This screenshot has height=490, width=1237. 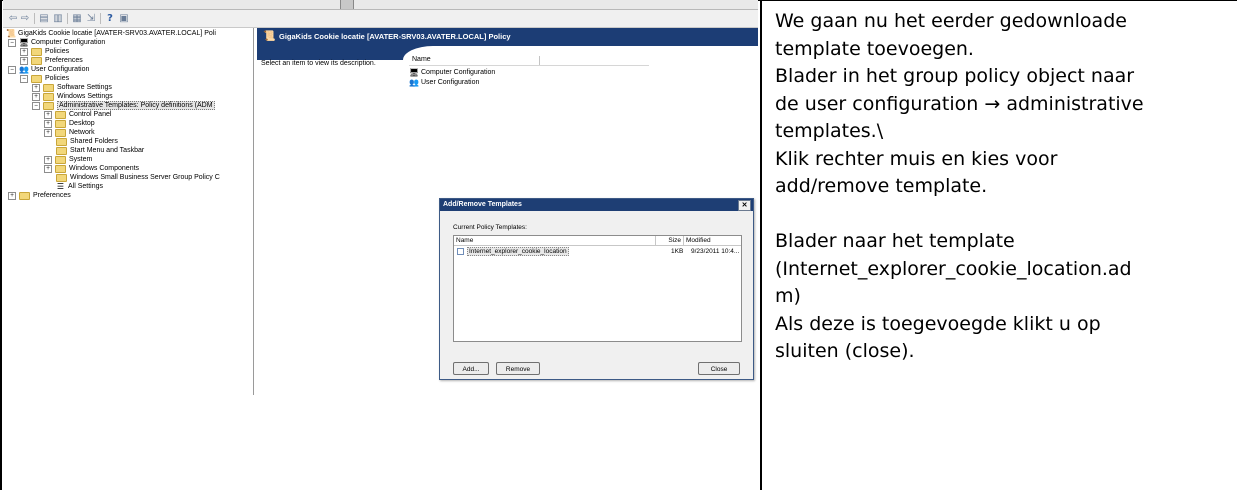 What do you see at coordinates (596, 205) in the screenshot?
I see `dialog-title-bar: Add/Remove Templates ✕` at bounding box center [596, 205].